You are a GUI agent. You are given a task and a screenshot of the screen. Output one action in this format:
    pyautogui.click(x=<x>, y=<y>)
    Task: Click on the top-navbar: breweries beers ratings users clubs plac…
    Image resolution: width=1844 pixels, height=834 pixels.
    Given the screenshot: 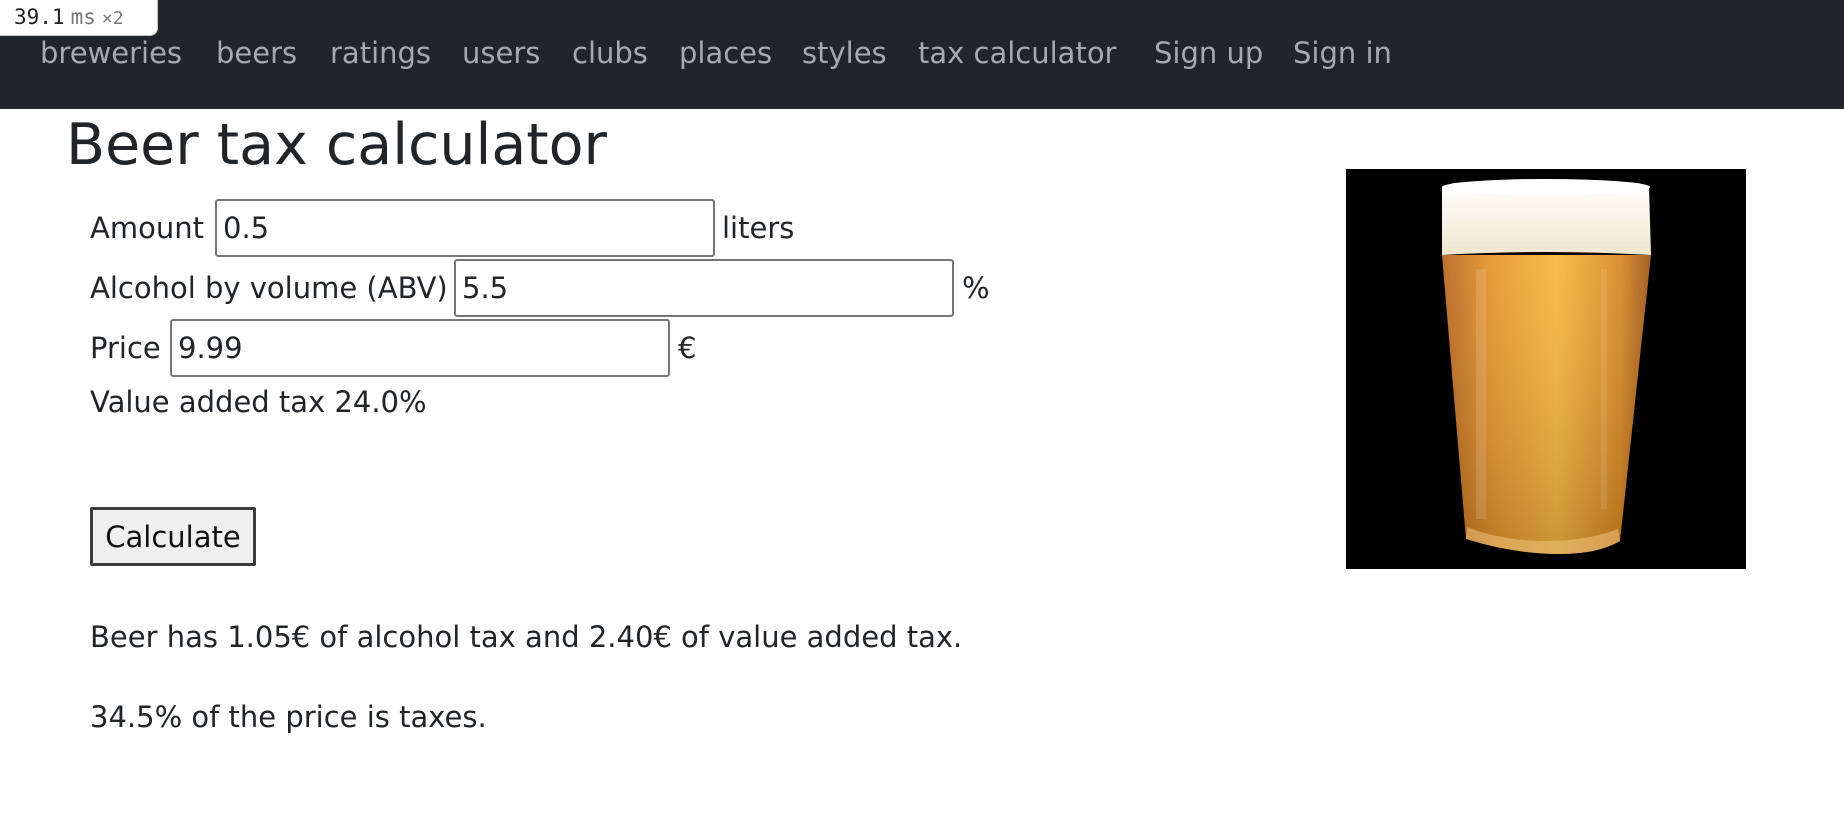 What is the action you would take?
    pyautogui.click(x=922, y=54)
    